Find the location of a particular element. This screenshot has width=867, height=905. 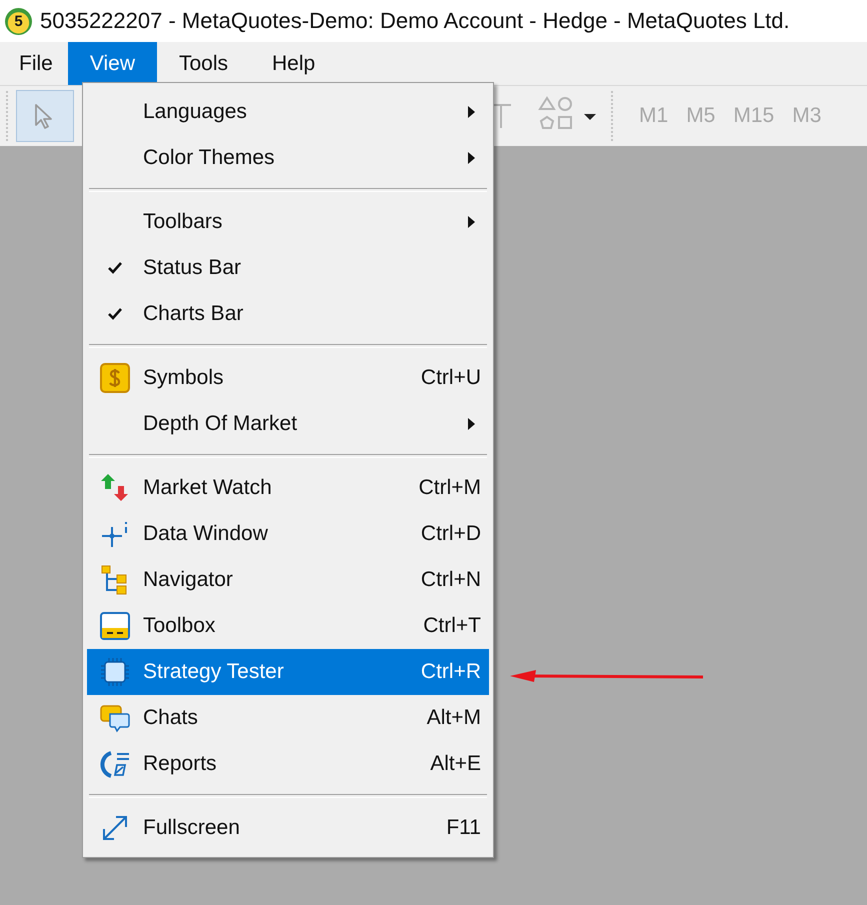

panel-icon is located at coordinates (115, 626).